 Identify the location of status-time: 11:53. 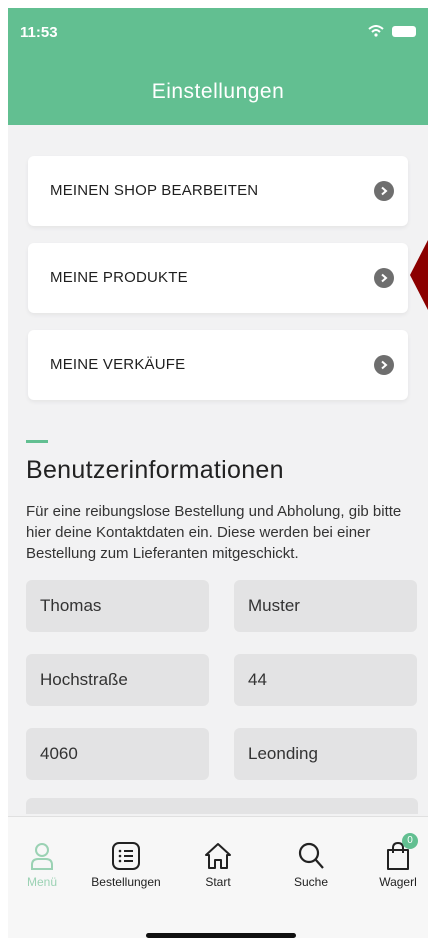
(39, 32).